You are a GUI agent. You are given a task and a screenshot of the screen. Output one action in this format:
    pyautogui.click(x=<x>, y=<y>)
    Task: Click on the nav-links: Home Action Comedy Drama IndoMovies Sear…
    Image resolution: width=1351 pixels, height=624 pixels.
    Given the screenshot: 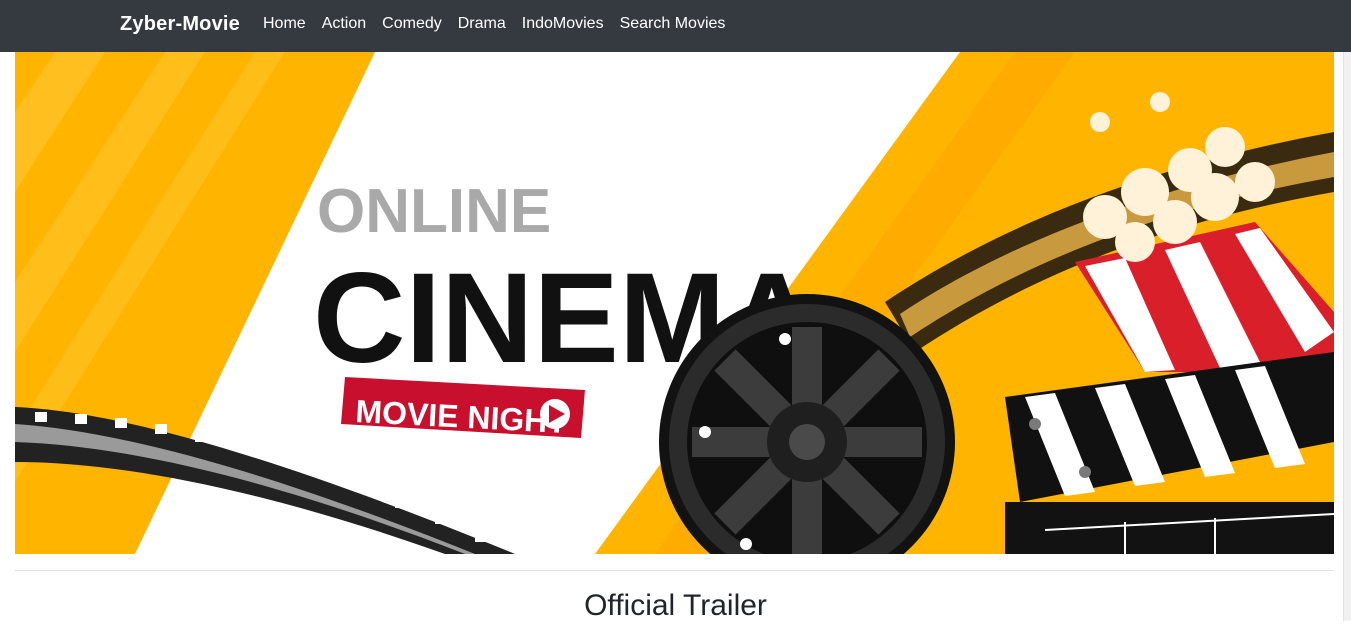 What is the action you would take?
    pyautogui.click(x=502, y=24)
    